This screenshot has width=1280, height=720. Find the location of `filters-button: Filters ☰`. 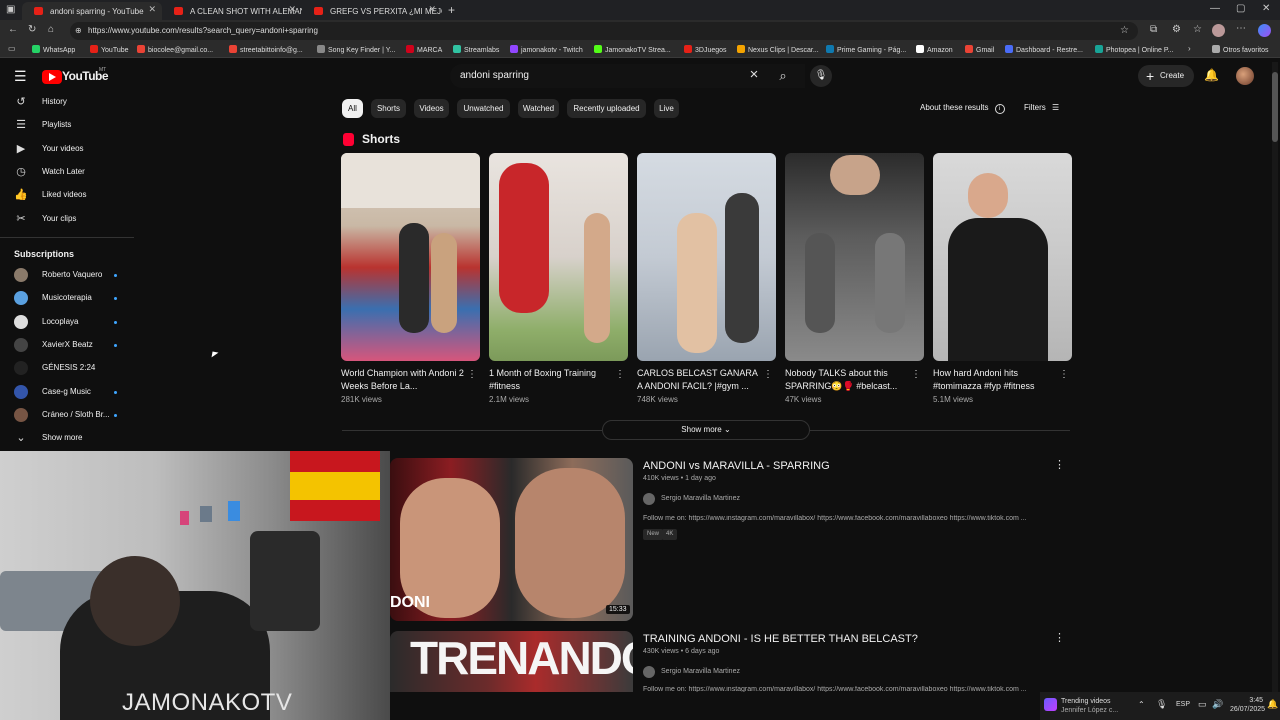

filters-button: Filters ☰ is located at coordinates (1041, 107).